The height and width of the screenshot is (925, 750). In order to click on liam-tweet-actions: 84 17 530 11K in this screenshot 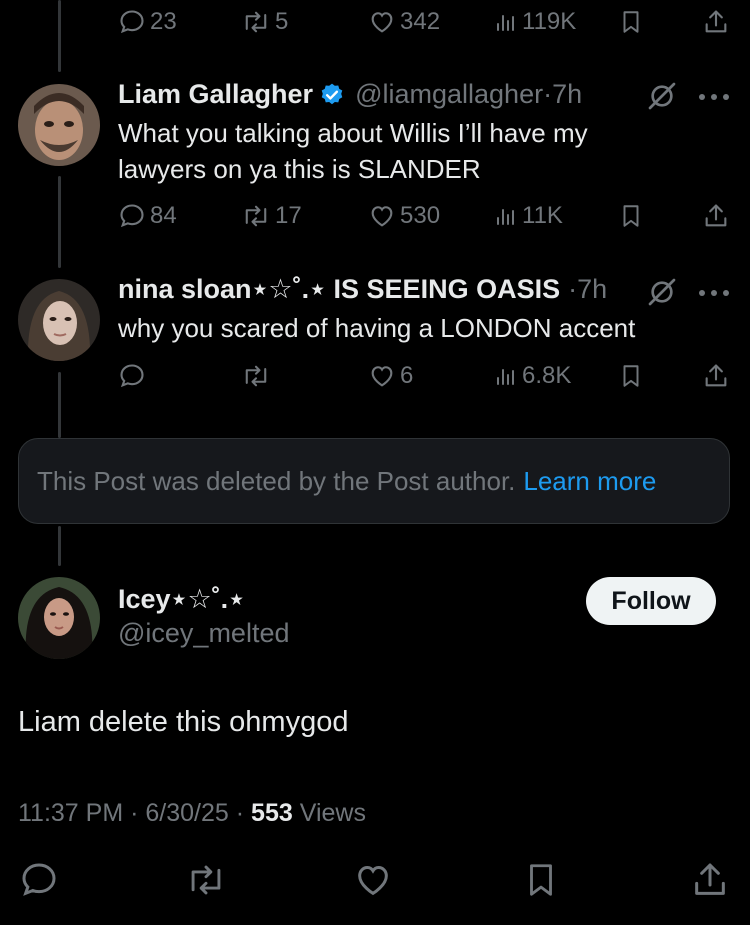, I will do `click(425, 219)`.